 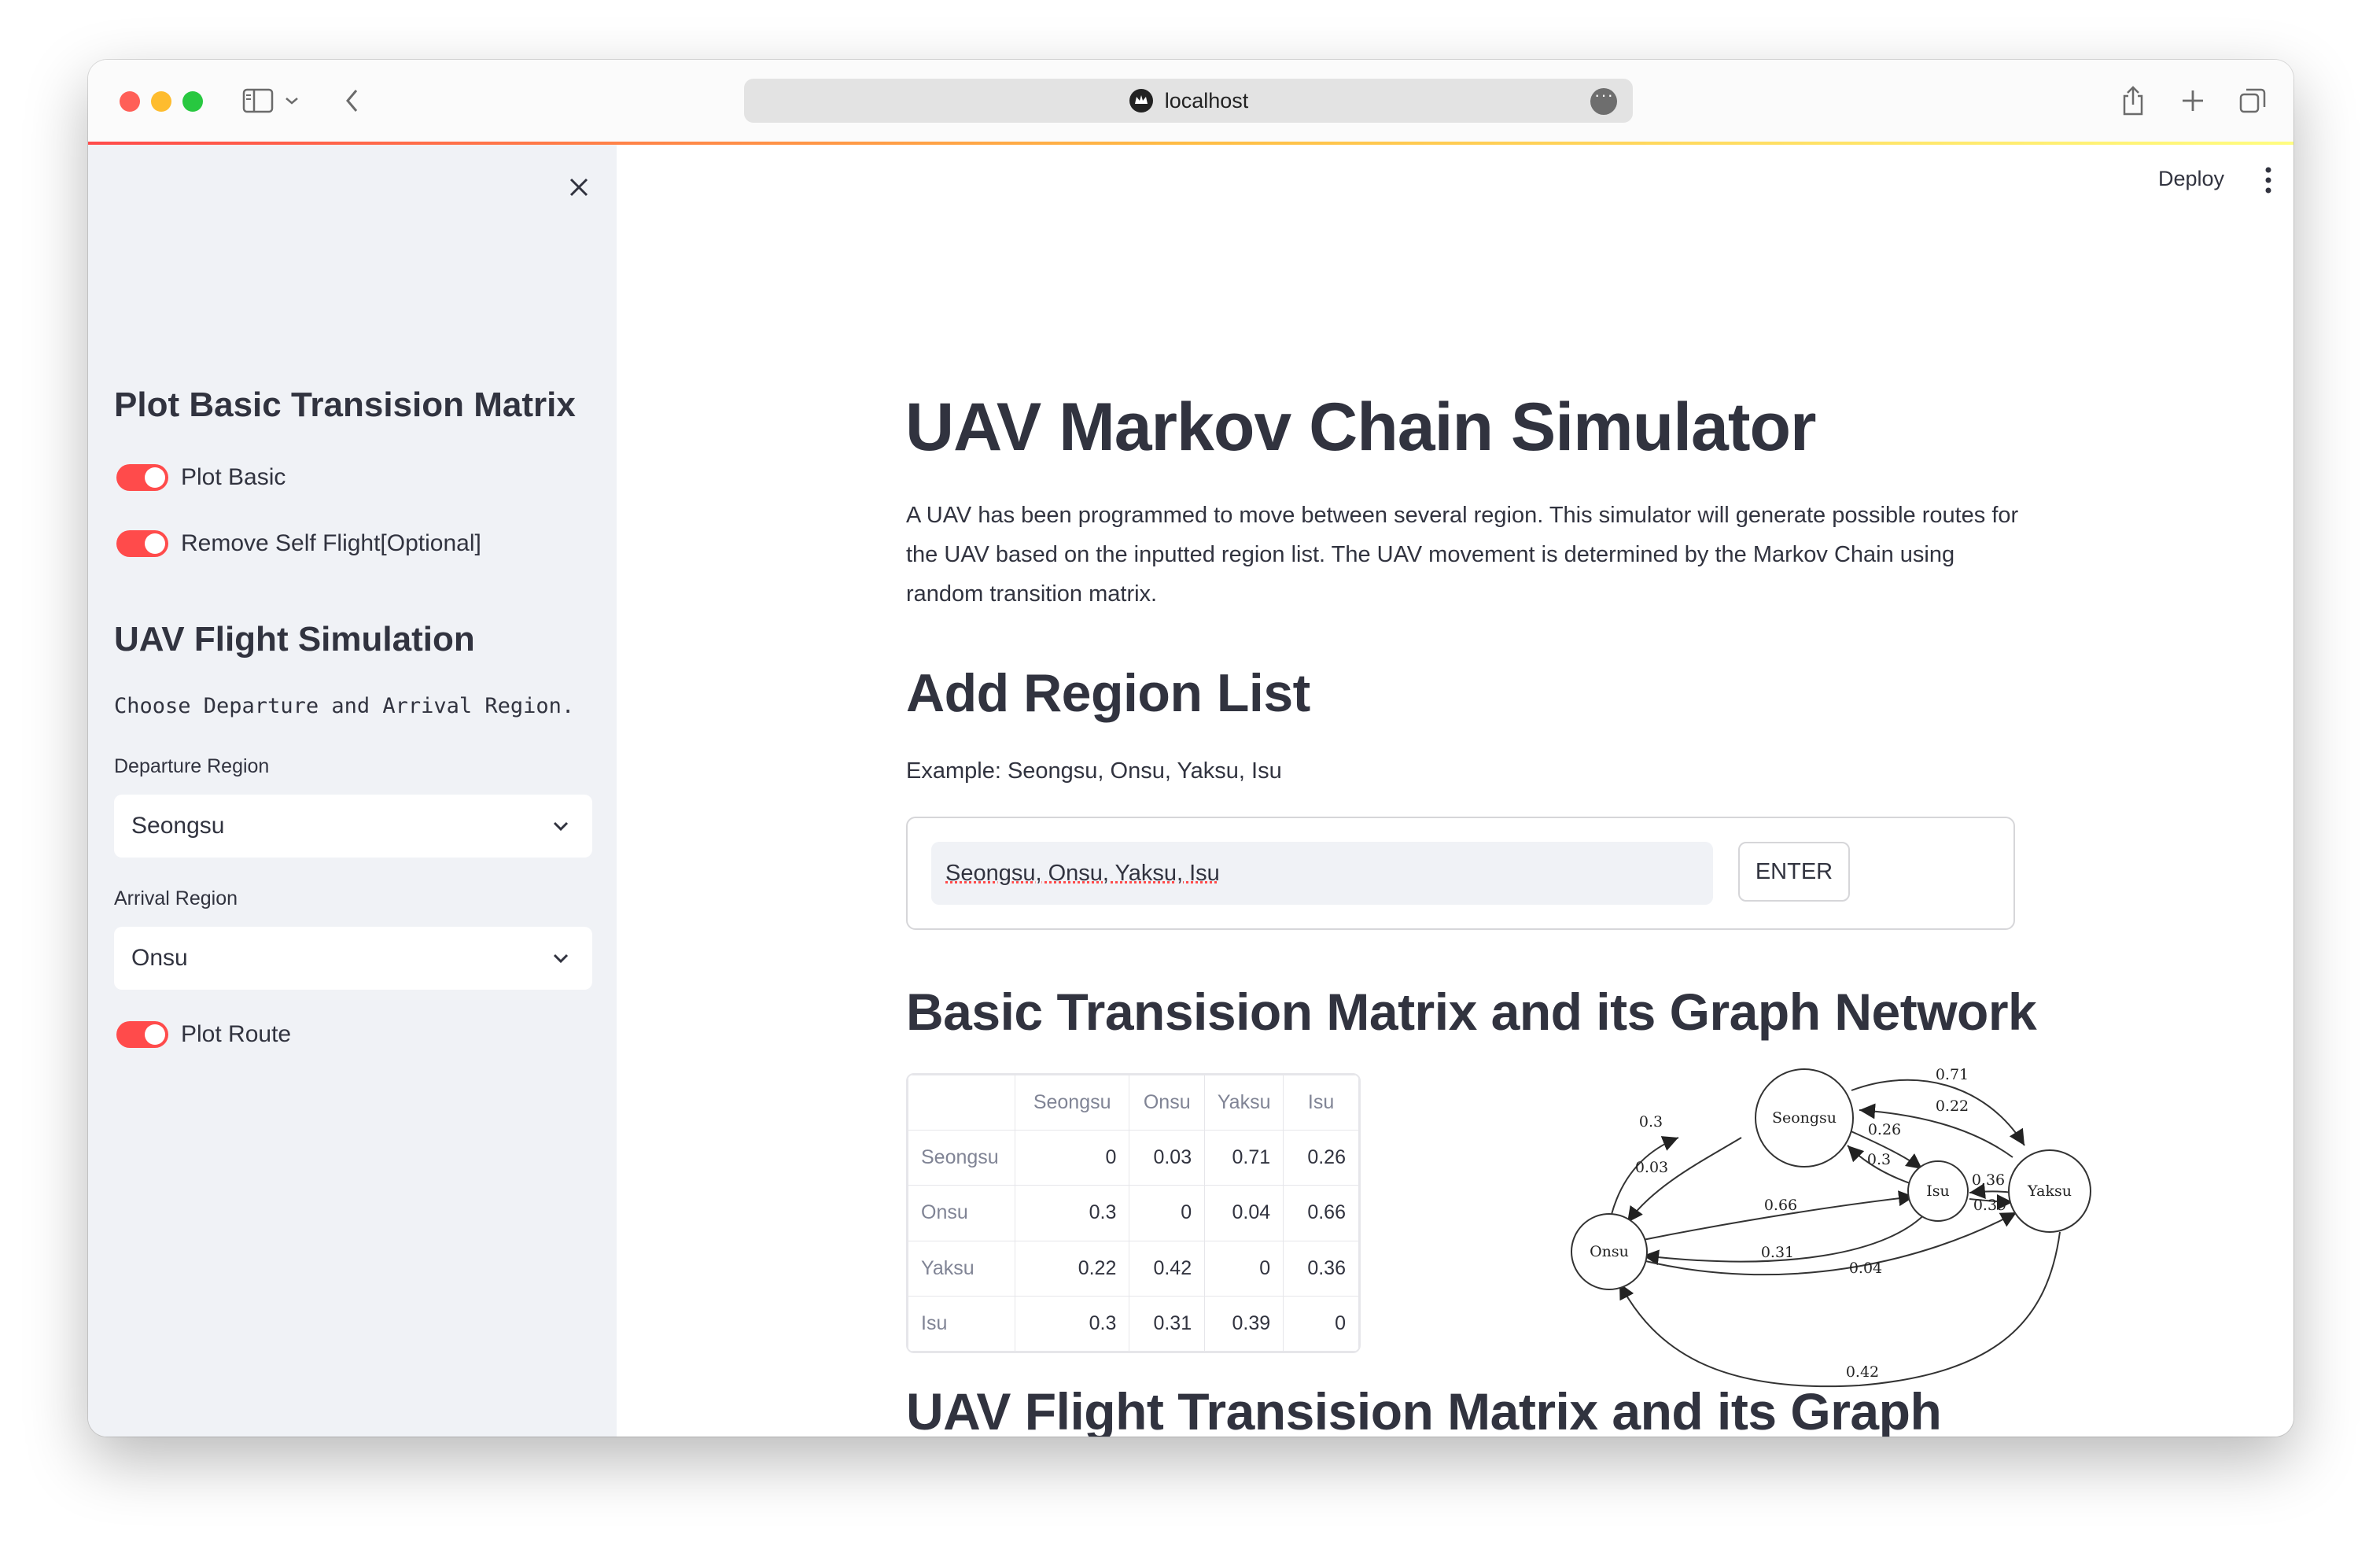 I want to click on table-cell: 0.66, so click(x=1321, y=1213).